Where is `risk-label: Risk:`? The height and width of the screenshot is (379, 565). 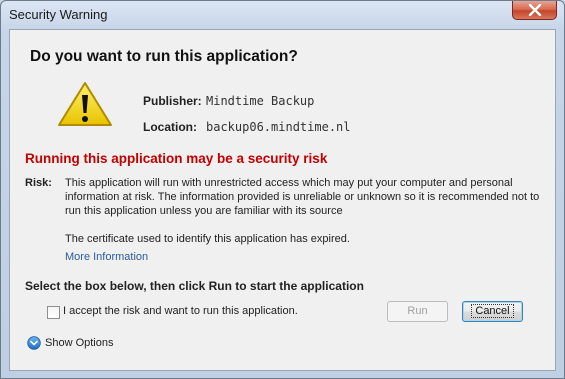
risk-label: Risk: is located at coordinates (38, 183).